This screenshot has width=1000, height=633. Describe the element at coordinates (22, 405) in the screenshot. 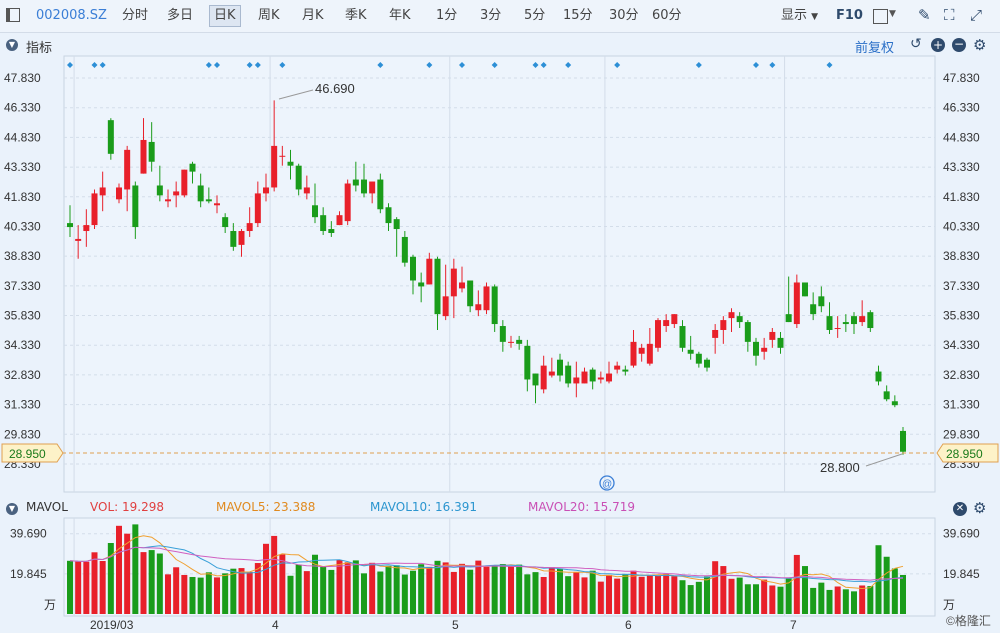

I see `price-tick-left: 31.330` at that location.